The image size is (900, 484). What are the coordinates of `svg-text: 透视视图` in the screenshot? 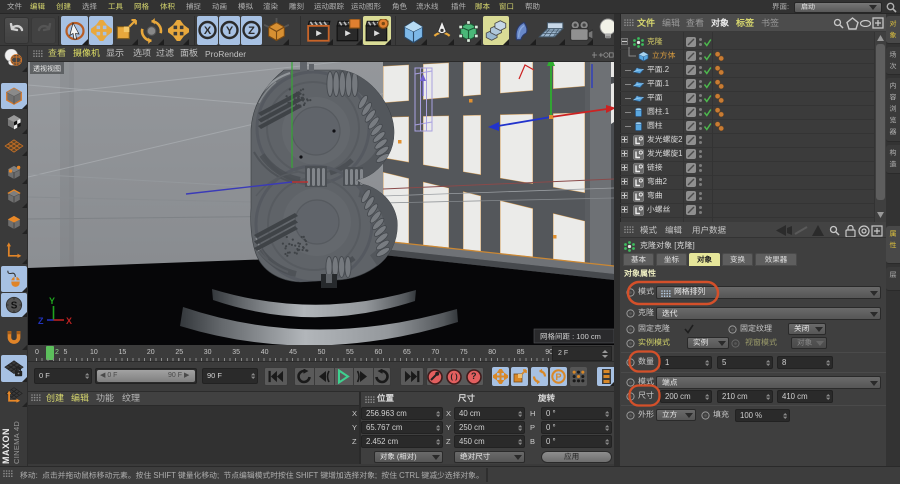 It's located at (47, 69).